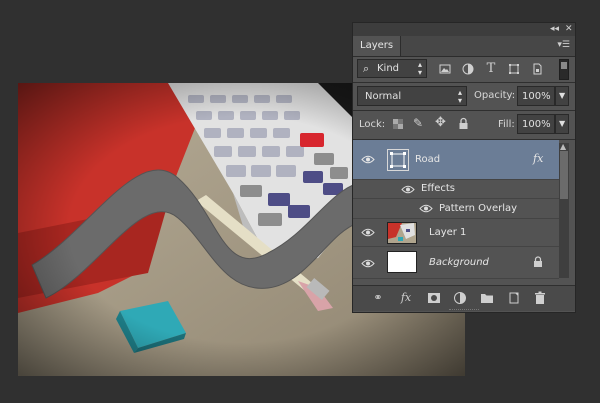 The height and width of the screenshot is (403, 600). What do you see at coordinates (372, 124) in the screenshot?
I see `lock-label: Lock:` at bounding box center [372, 124].